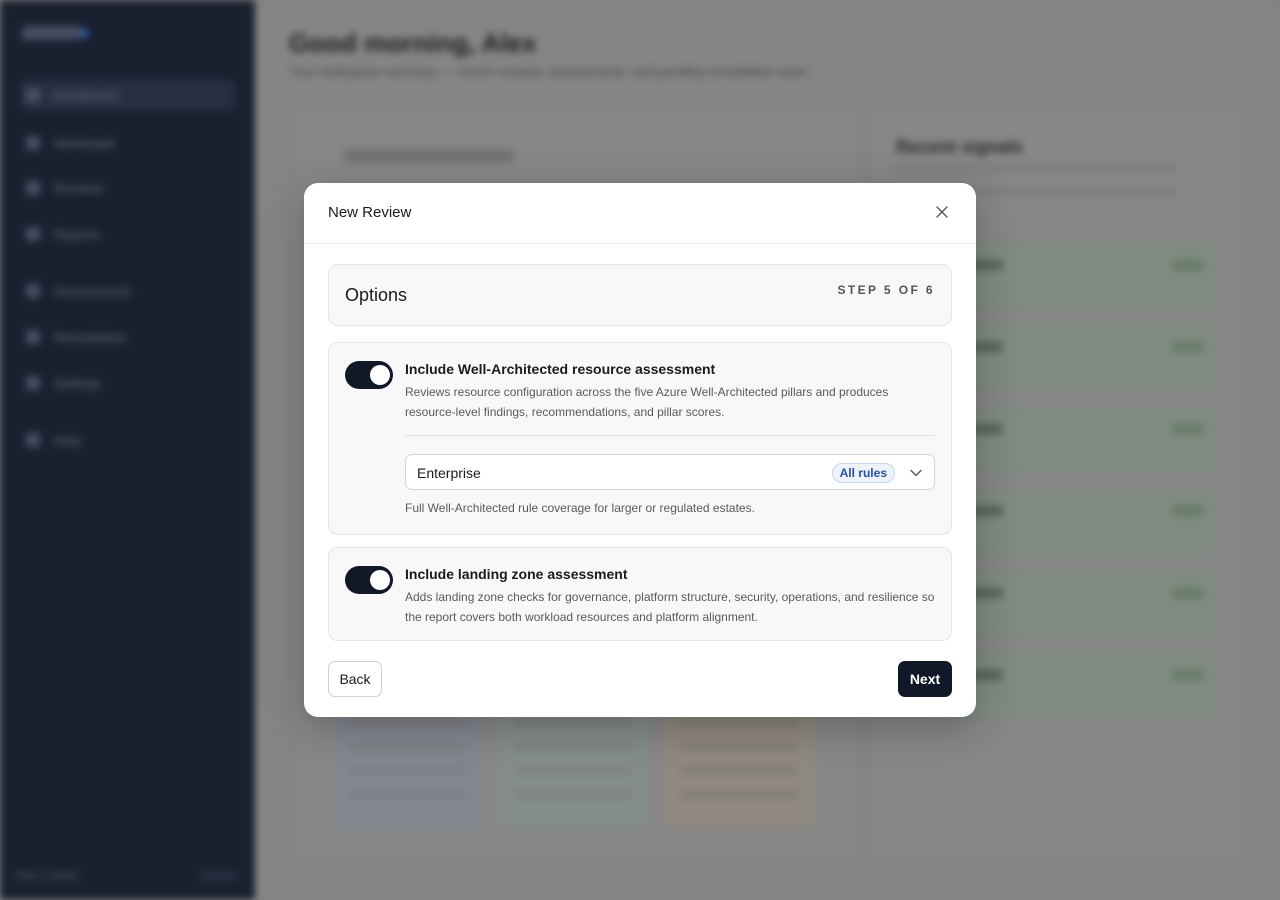 The width and height of the screenshot is (1280, 900). Describe the element at coordinates (369, 580) in the screenshot. I see `landing-zone-toggle` at that location.